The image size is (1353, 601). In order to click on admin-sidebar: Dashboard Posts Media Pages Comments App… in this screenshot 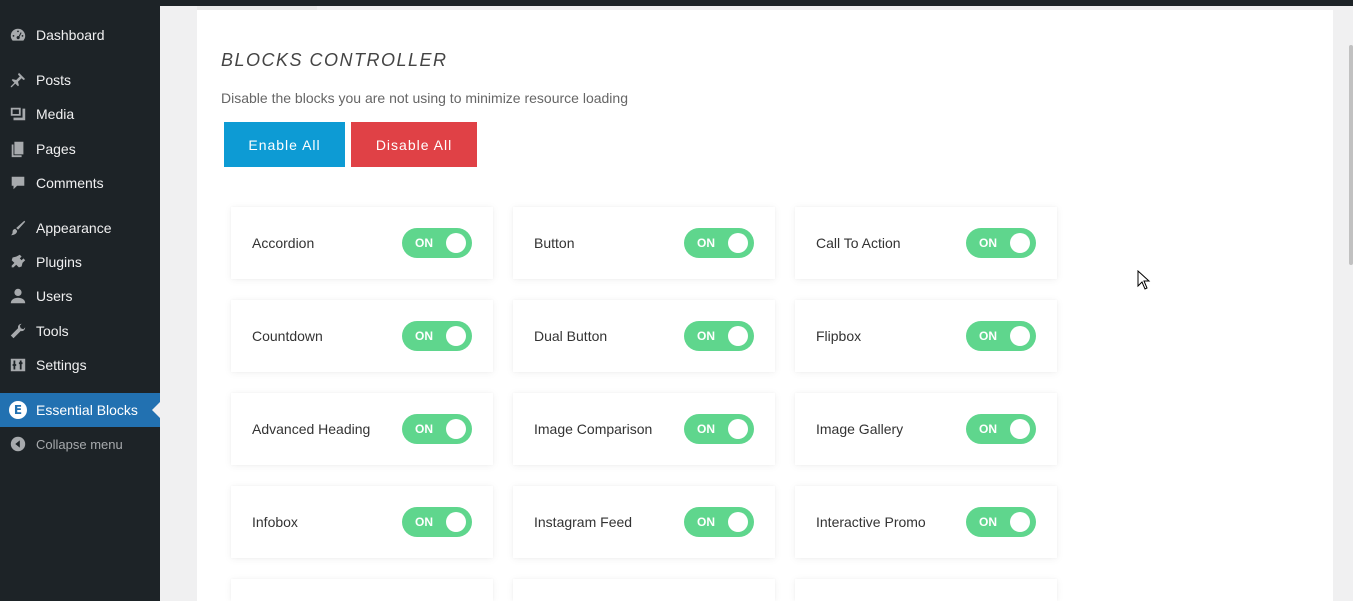, I will do `click(80, 300)`.